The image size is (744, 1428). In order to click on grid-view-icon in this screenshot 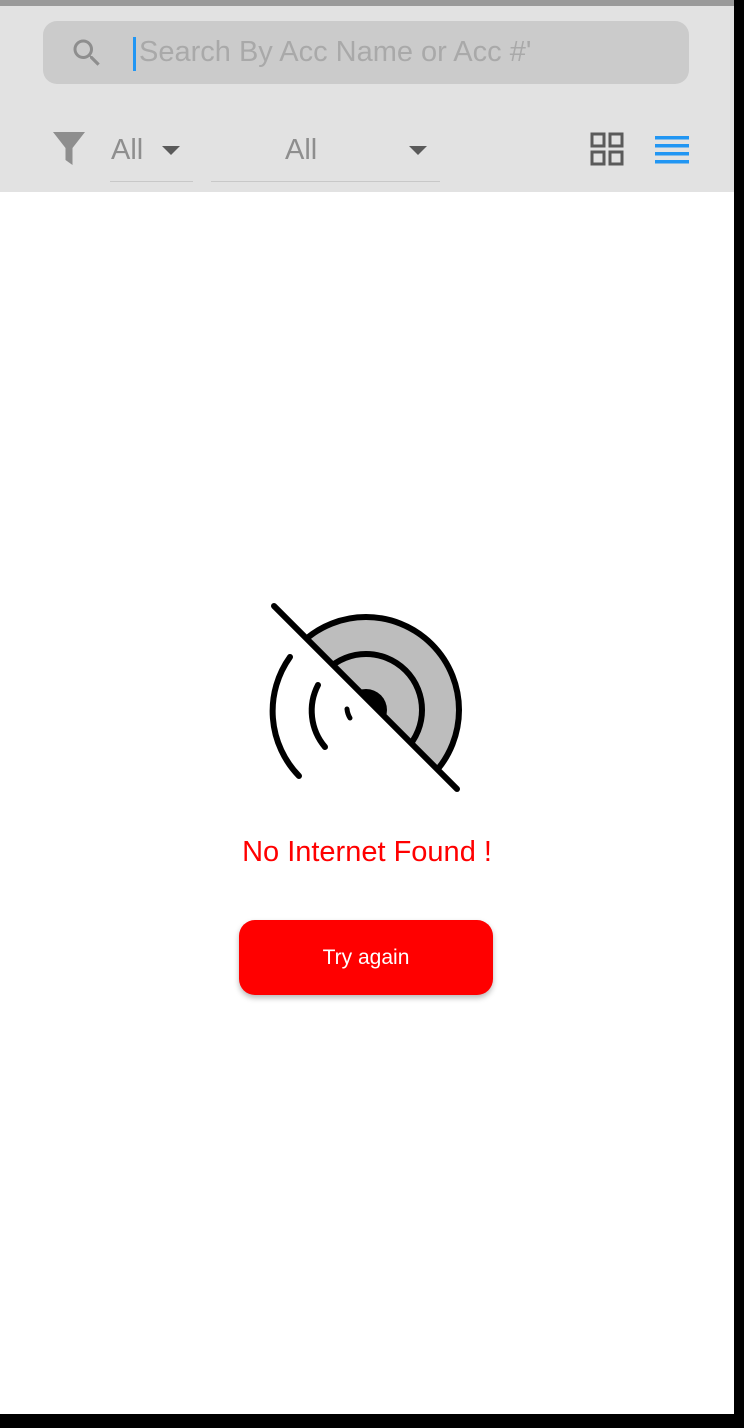, I will do `click(608, 150)`.